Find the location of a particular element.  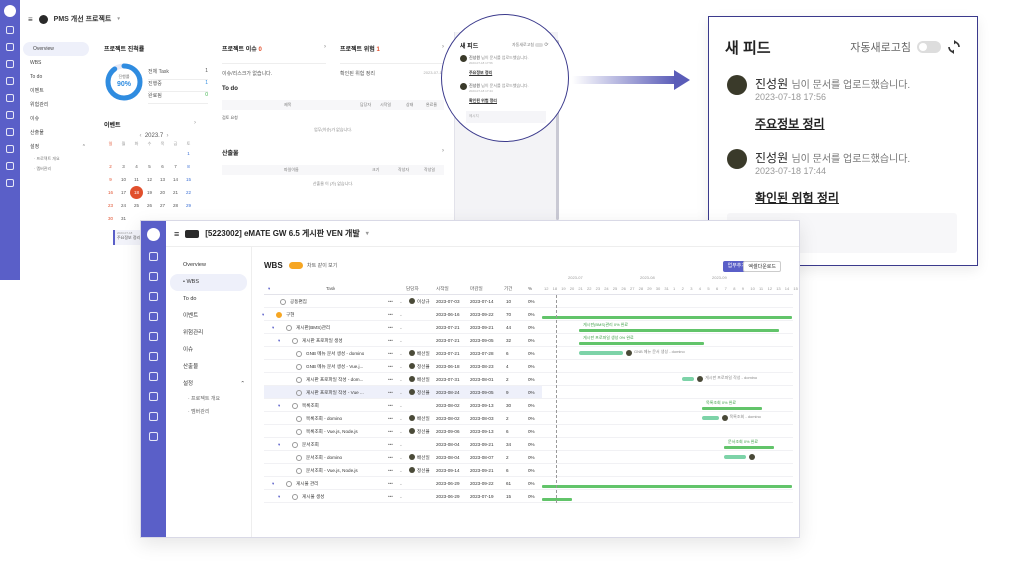

calendar-icon is located at coordinates (153, 356).